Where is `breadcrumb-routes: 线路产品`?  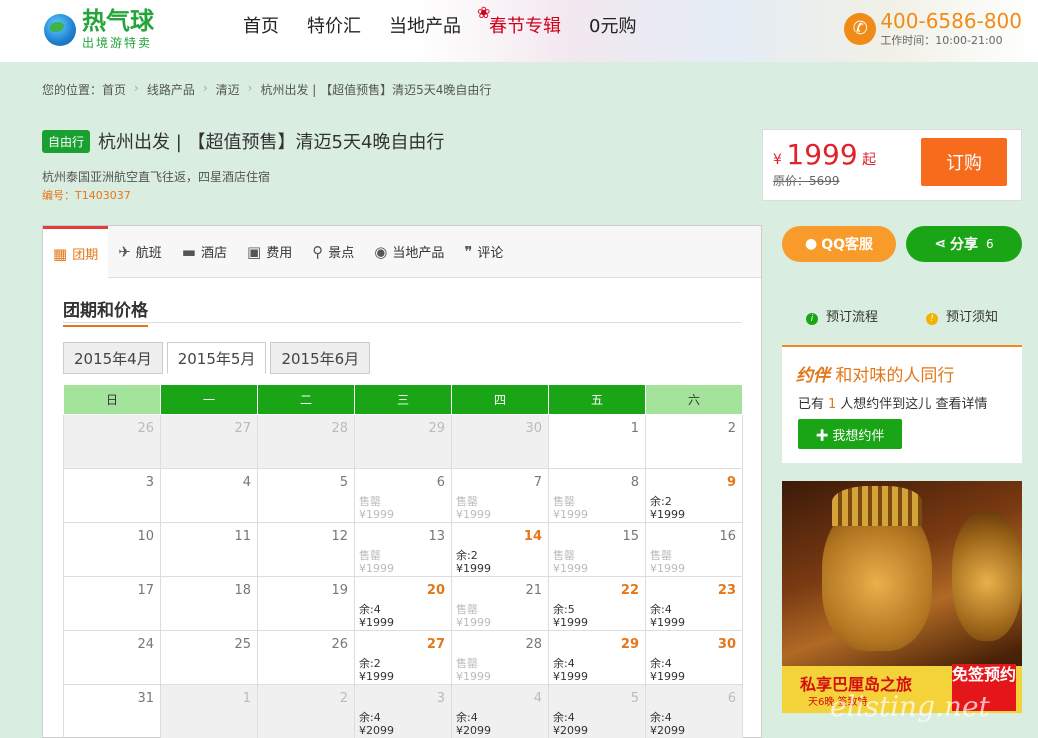
breadcrumb-routes: 线路产品 is located at coordinates (171, 89).